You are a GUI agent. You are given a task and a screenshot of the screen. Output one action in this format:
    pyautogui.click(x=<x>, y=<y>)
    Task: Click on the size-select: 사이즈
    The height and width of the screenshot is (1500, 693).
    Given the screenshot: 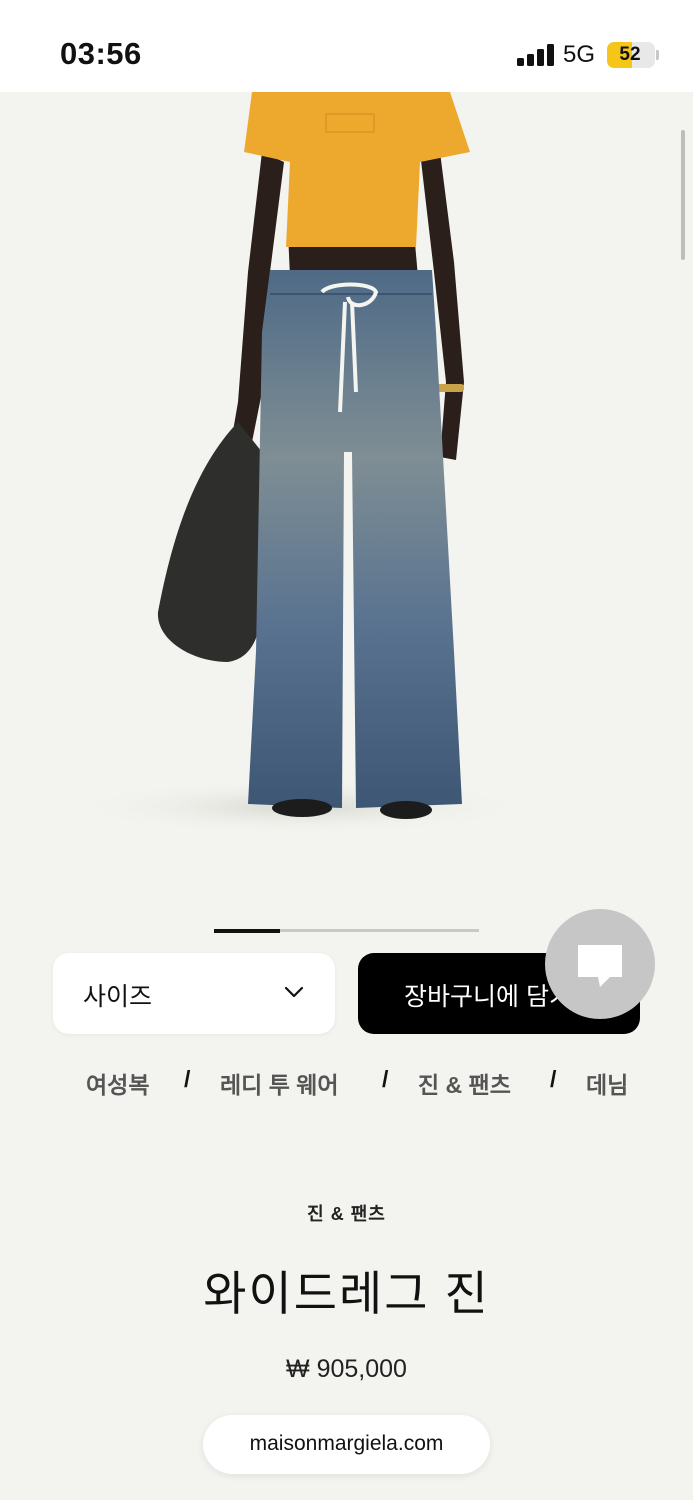 What is the action you would take?
    pyautogui.click(x=194, y=993)
    